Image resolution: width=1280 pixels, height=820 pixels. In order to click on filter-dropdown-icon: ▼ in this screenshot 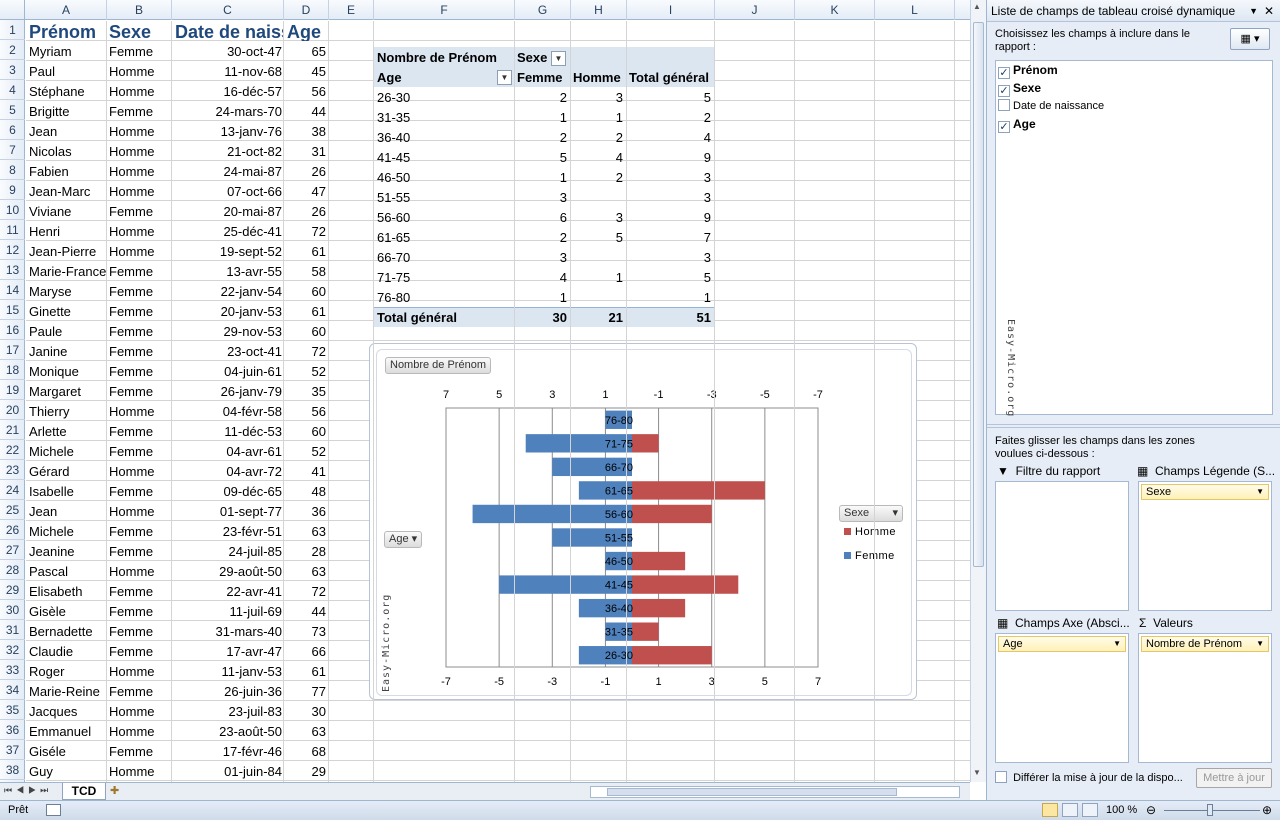, I will do `click(504, 77)`.